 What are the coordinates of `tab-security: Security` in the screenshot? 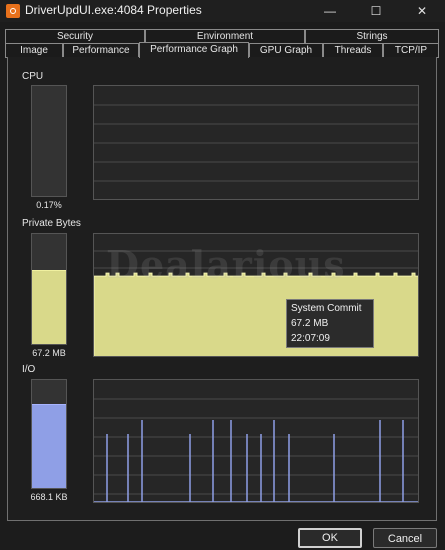 It's located at (75, 36).